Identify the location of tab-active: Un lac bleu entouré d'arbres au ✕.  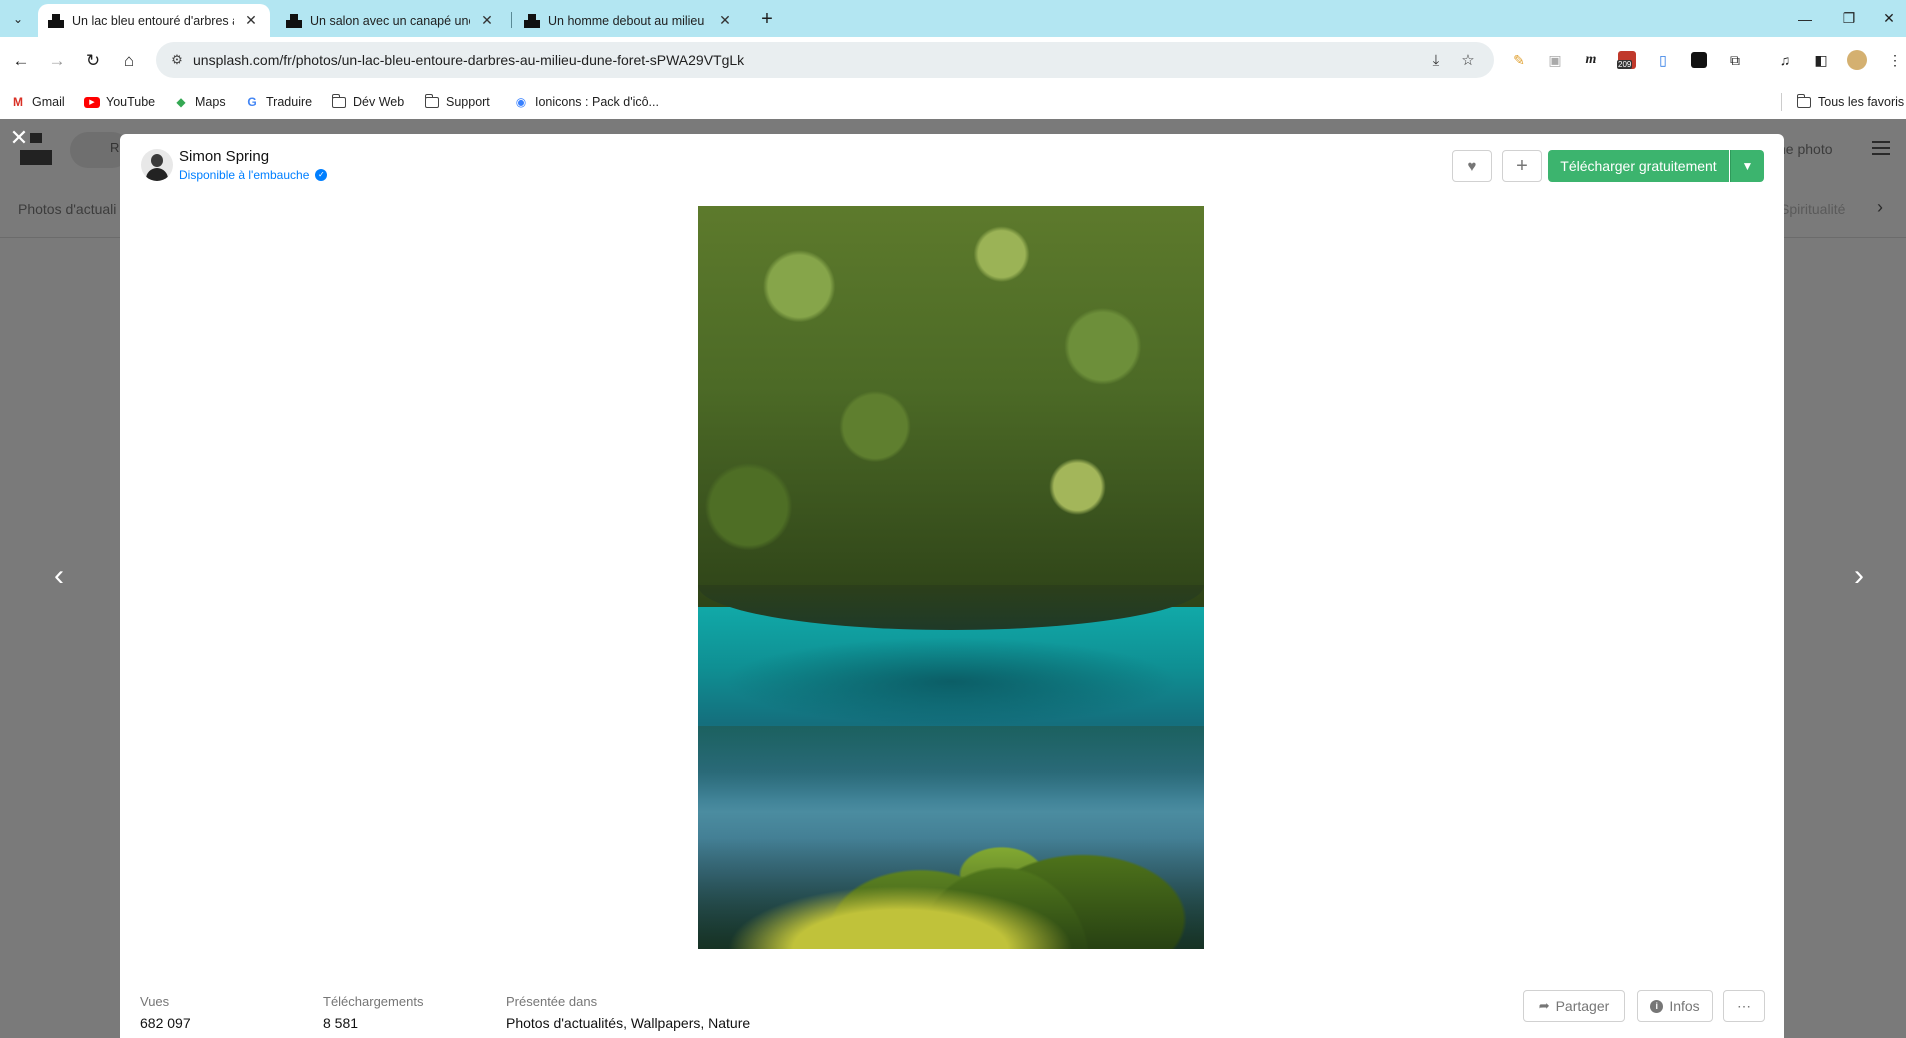
(154, 20).